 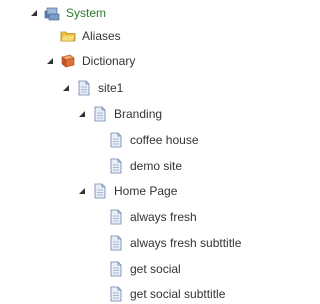 What do you see at coordinates (138, 114) in the screenshot?
I see `tree-node-label: Branding` at bounding box center [138, 114].